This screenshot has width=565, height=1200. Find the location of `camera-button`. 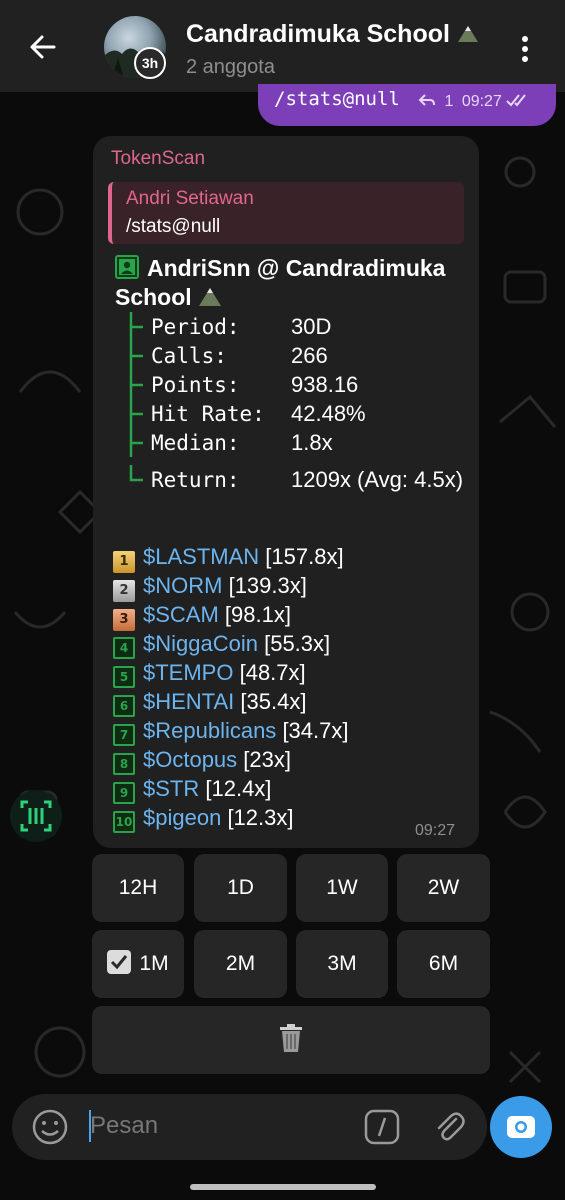

camera-button is located at coordinates (521, 1127).